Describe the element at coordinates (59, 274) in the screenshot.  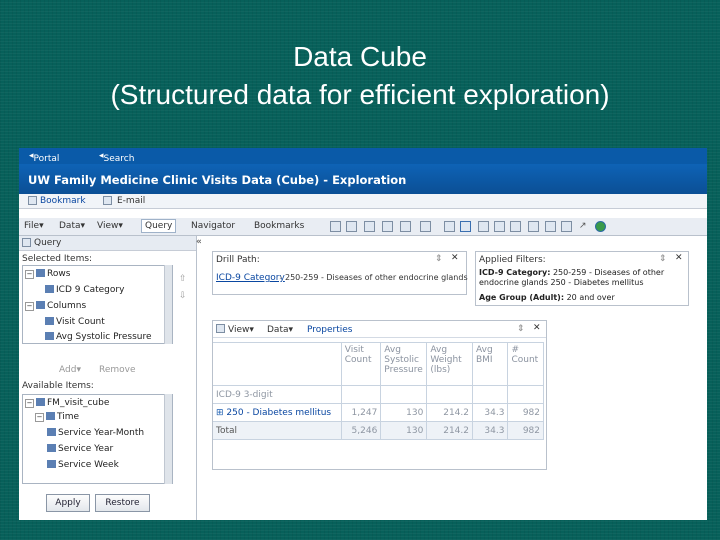
I see `tree-item-label: Rows` at that location.